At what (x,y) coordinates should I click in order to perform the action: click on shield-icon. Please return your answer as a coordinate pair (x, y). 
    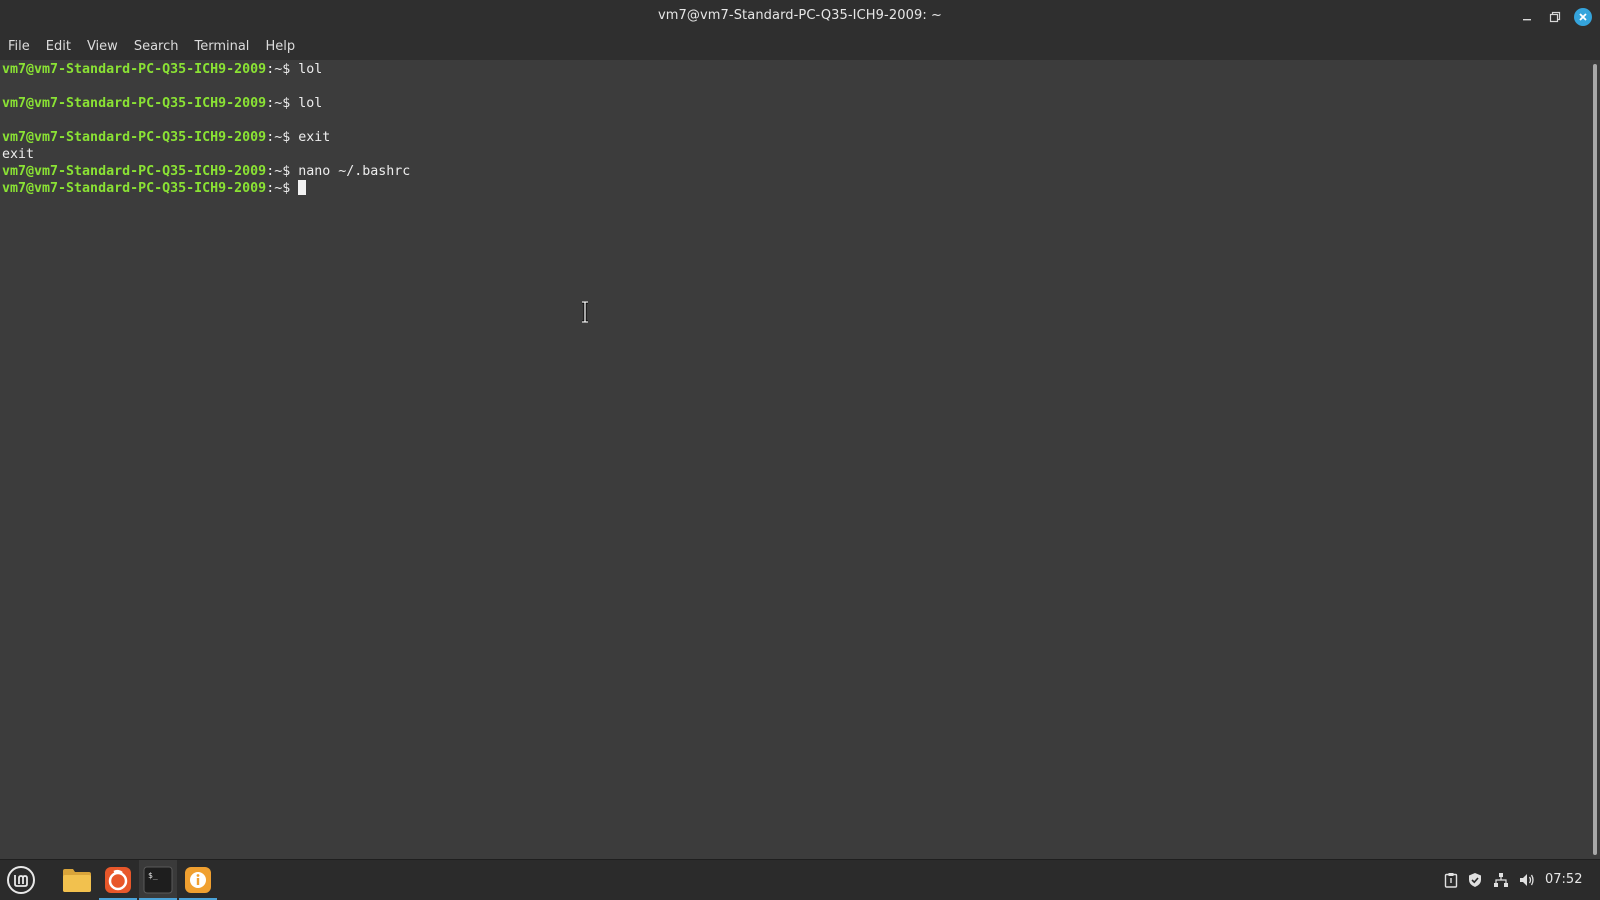
    Looking at the image, I should click on (1475, 880).